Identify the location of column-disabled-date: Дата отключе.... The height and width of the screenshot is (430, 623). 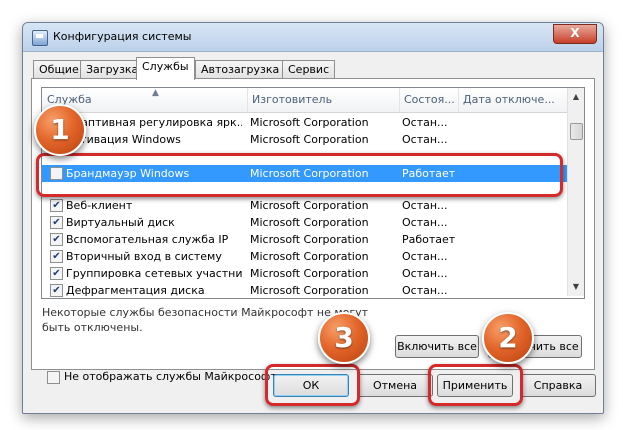
(515, 100).